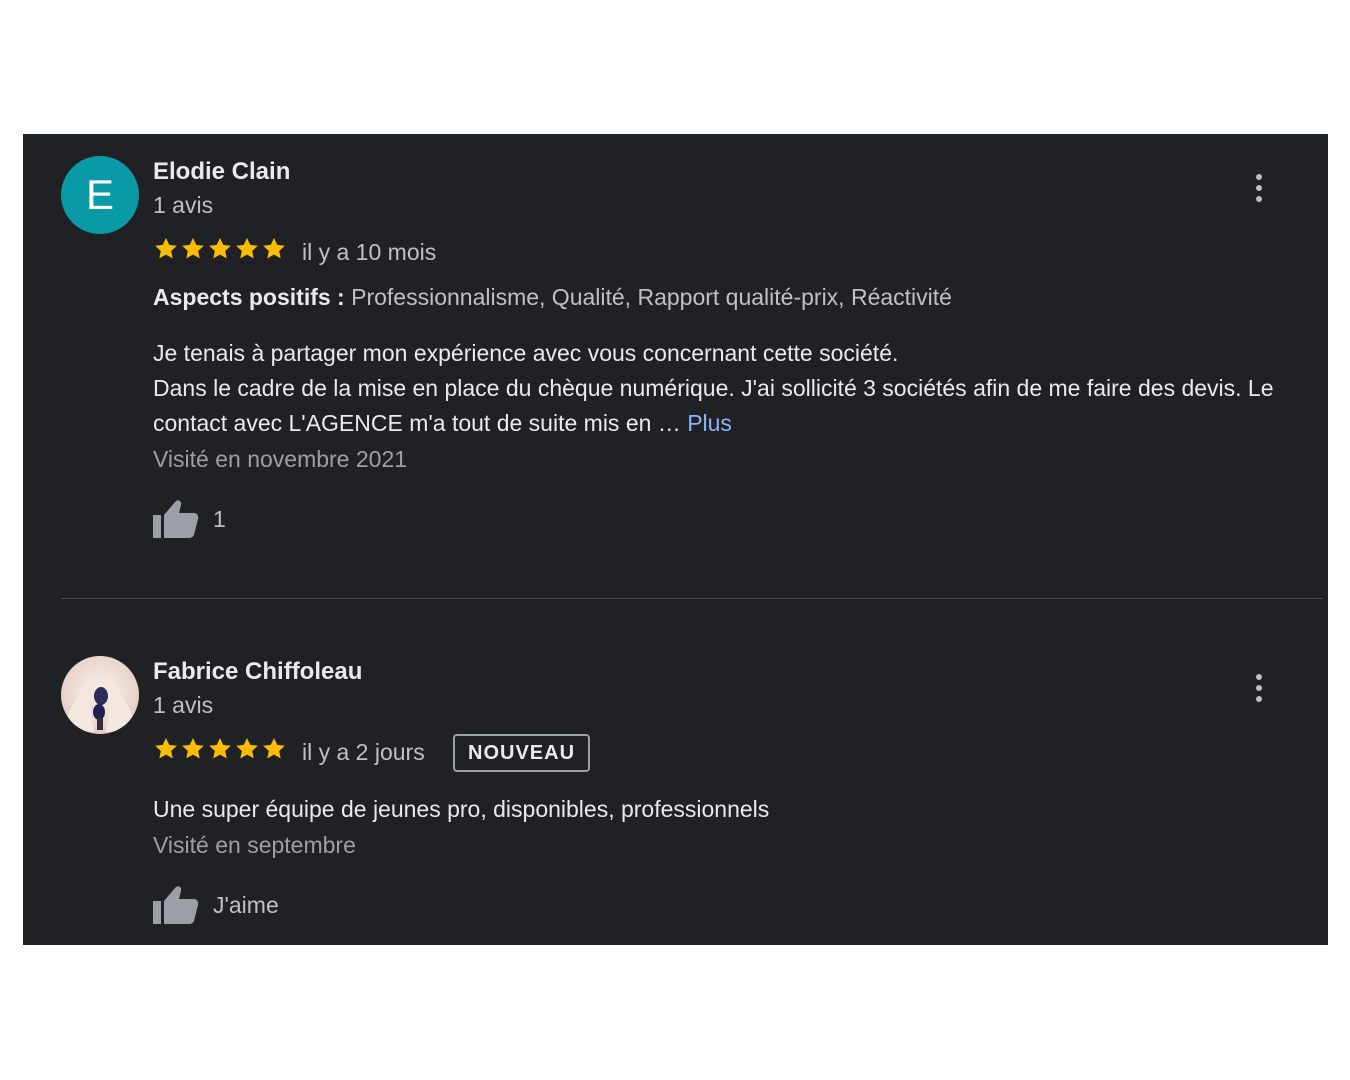  I want to click on new-badge: NOUVEAU, so click(522, 753).